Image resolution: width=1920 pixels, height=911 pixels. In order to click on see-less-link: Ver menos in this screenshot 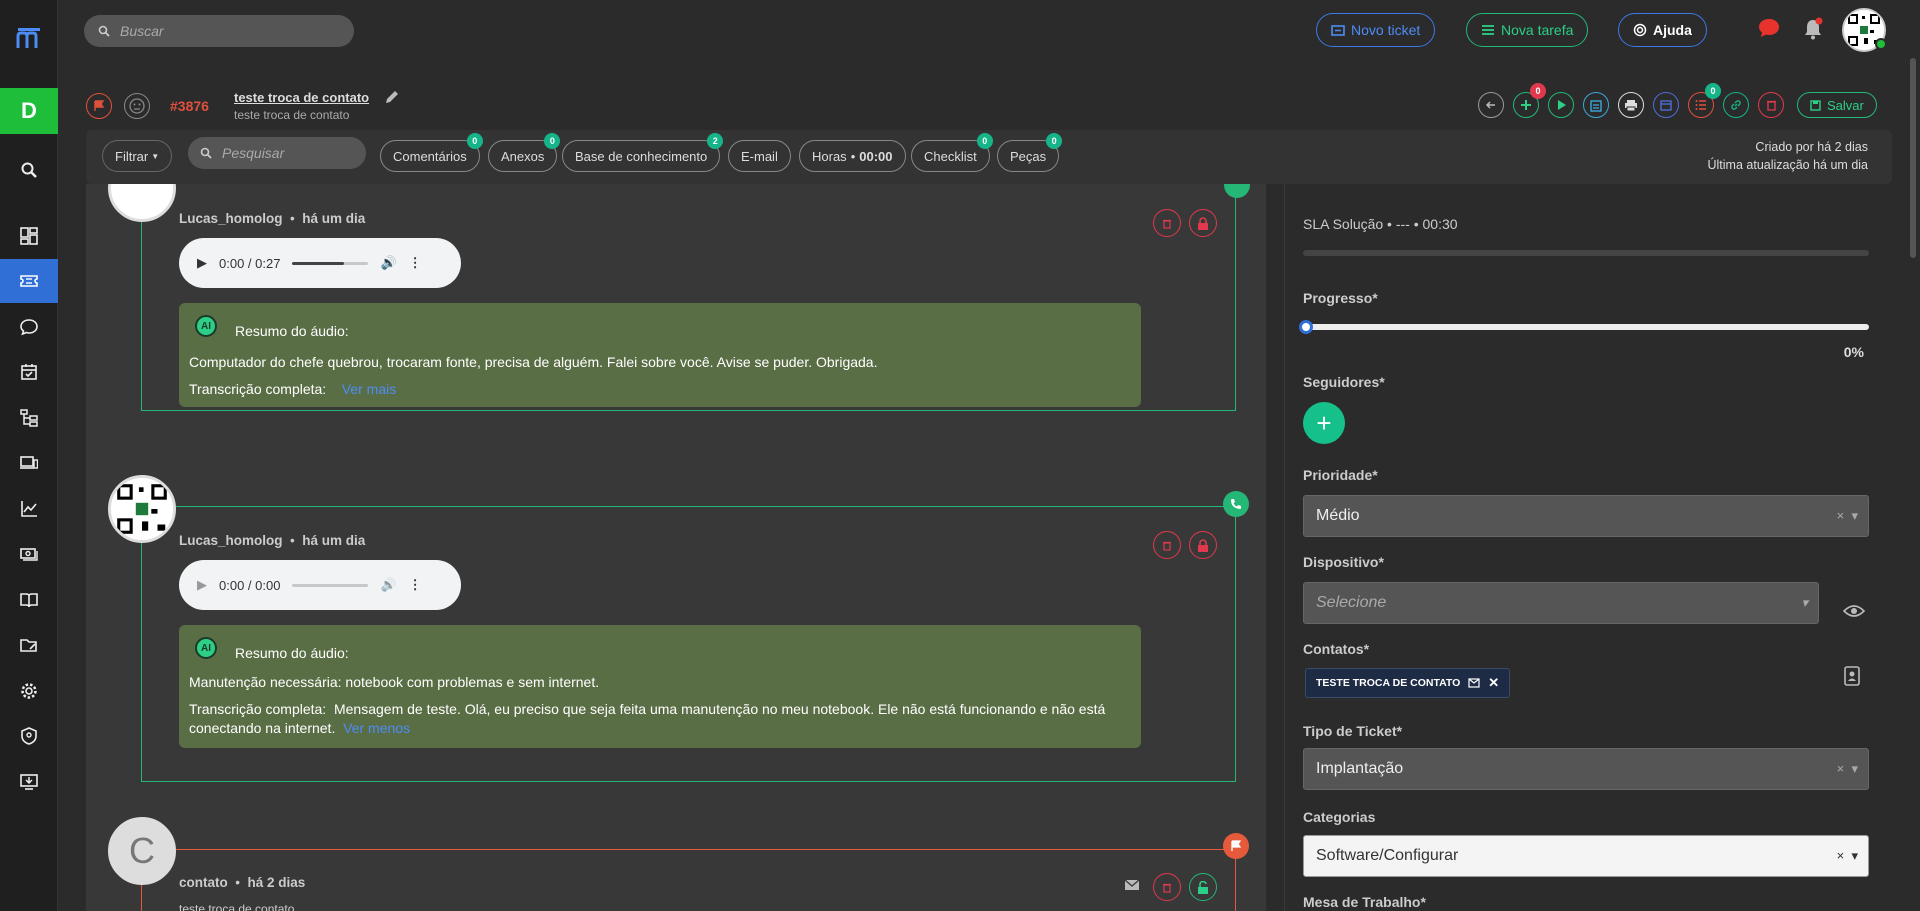, I will do `click(376, 728)`.